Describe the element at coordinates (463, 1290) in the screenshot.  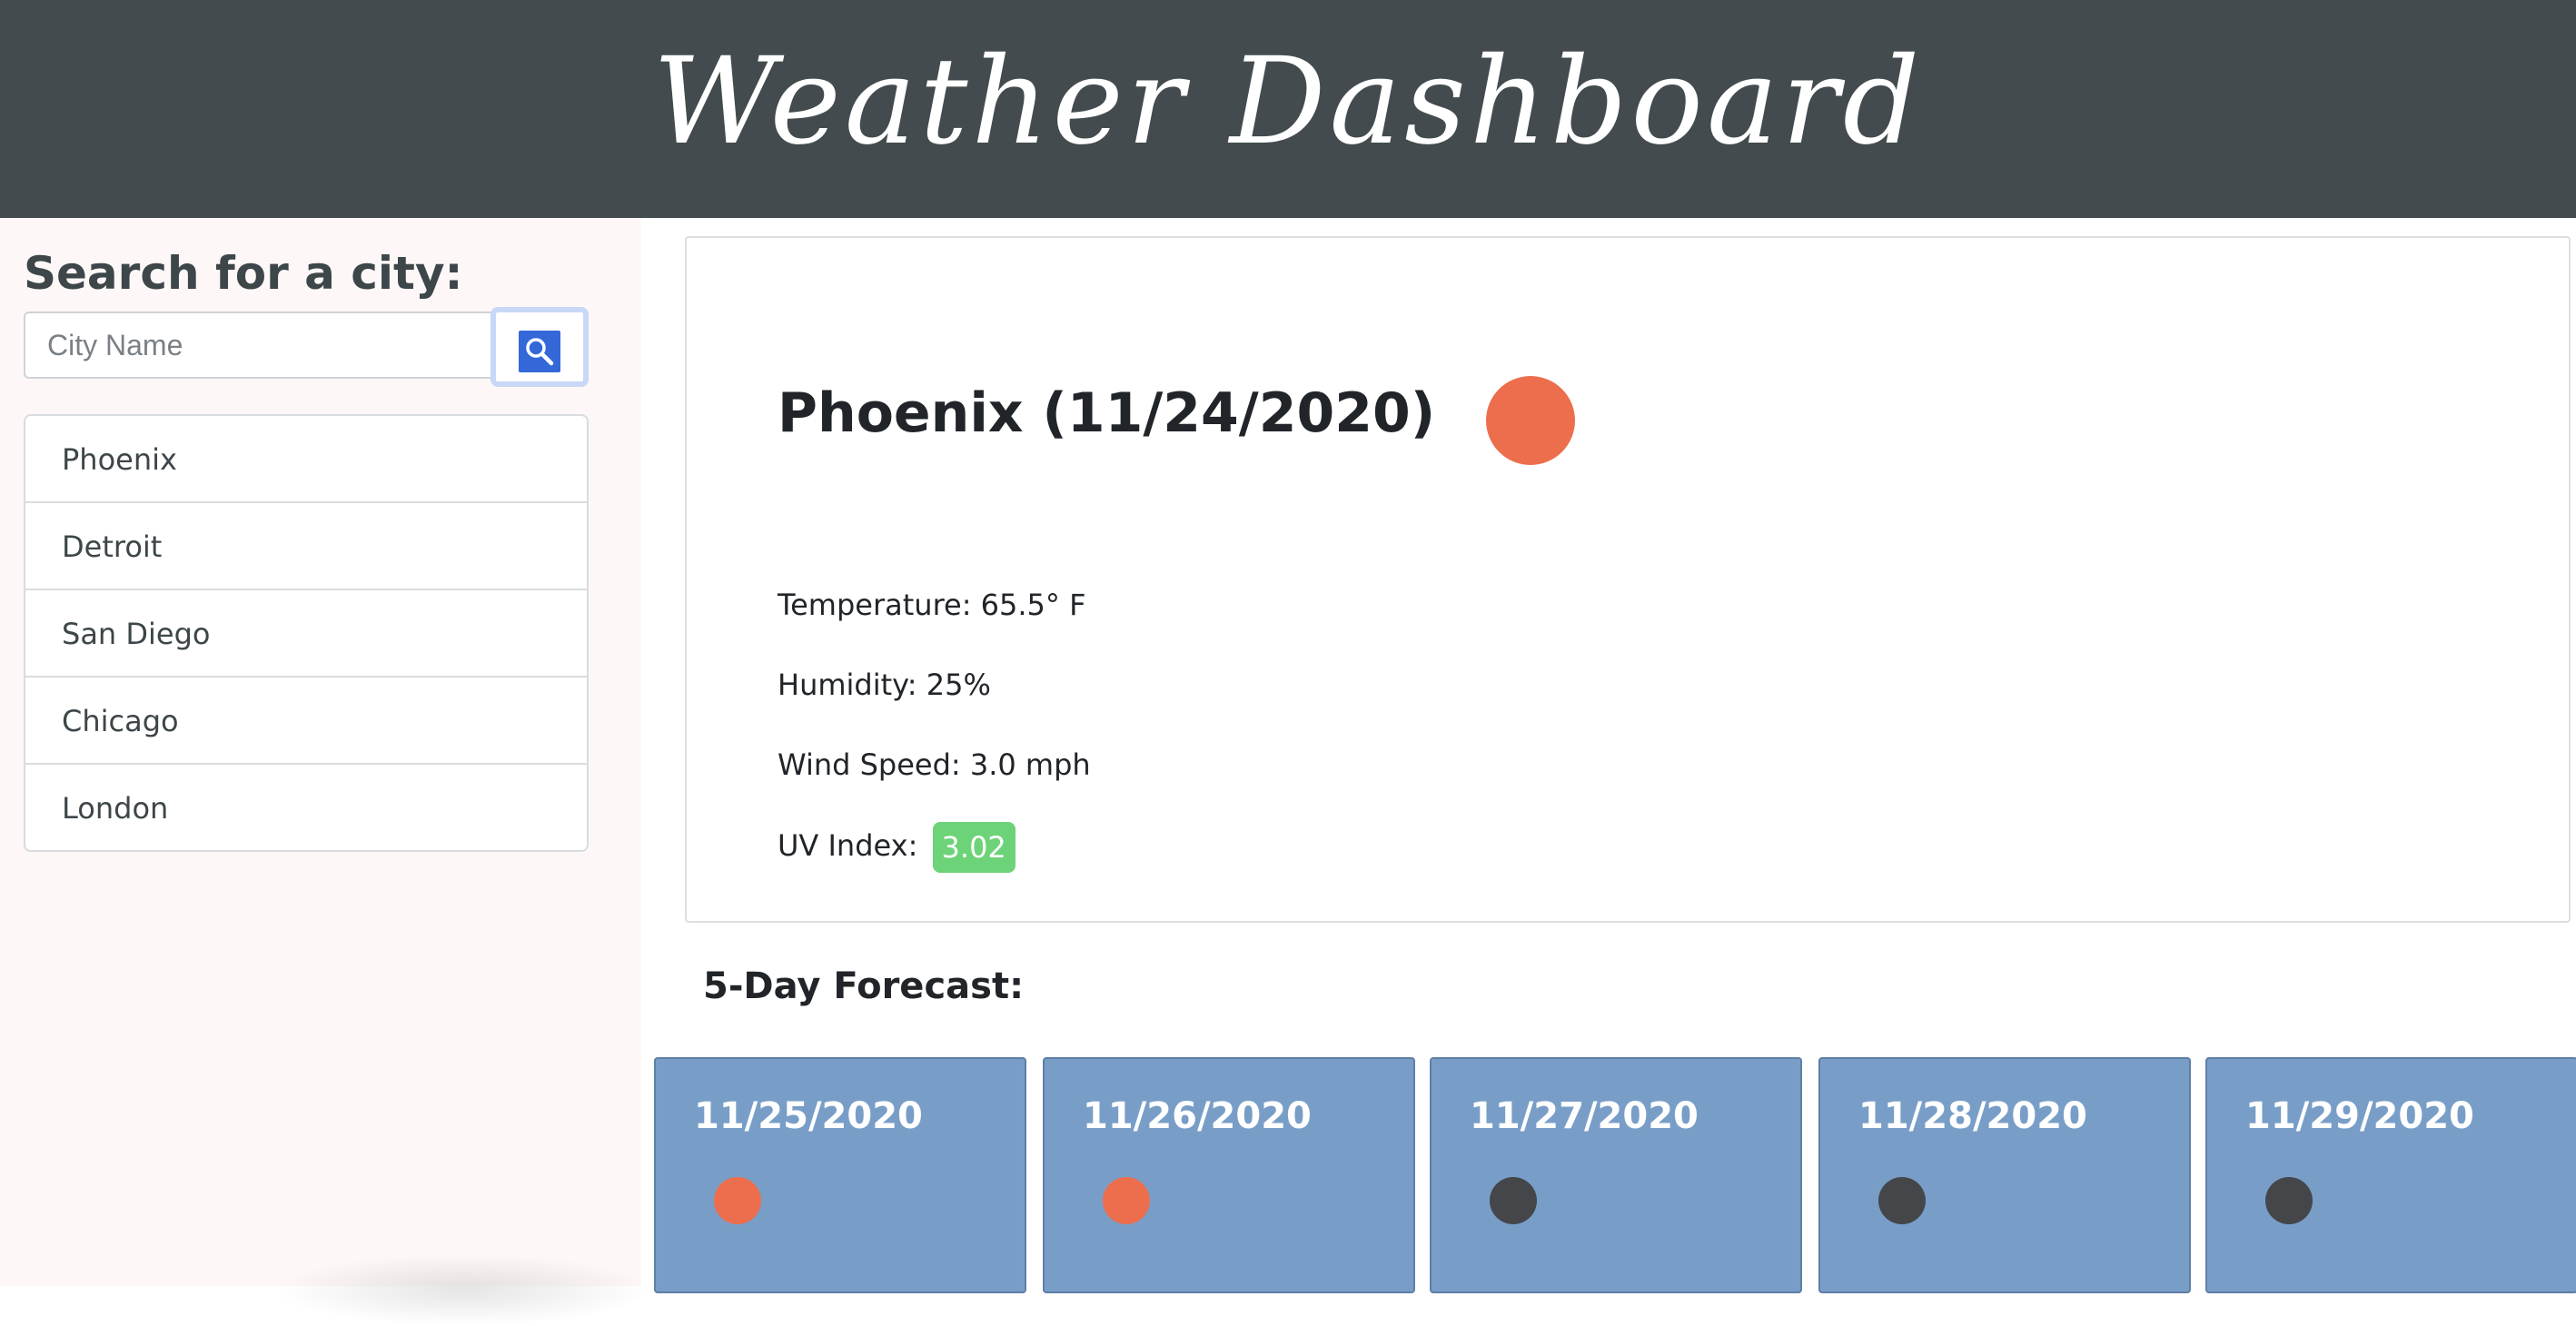
I see `sidebar-shadow` at that location.